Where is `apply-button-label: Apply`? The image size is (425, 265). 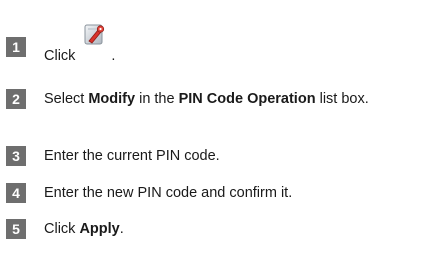 apply-button-label: Apply is located at coordinates (99, 229).